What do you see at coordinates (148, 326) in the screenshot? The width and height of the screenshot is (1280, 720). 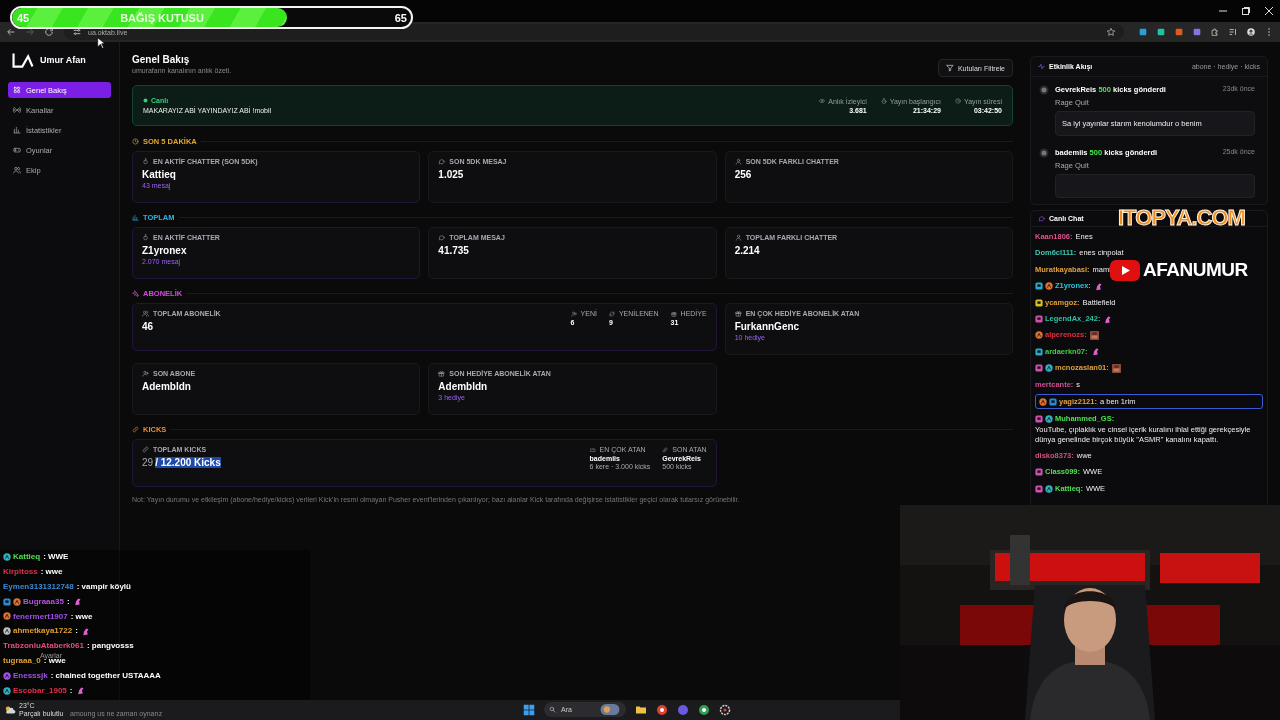 I see `card-value: 46` at bounding box center [148, 326].